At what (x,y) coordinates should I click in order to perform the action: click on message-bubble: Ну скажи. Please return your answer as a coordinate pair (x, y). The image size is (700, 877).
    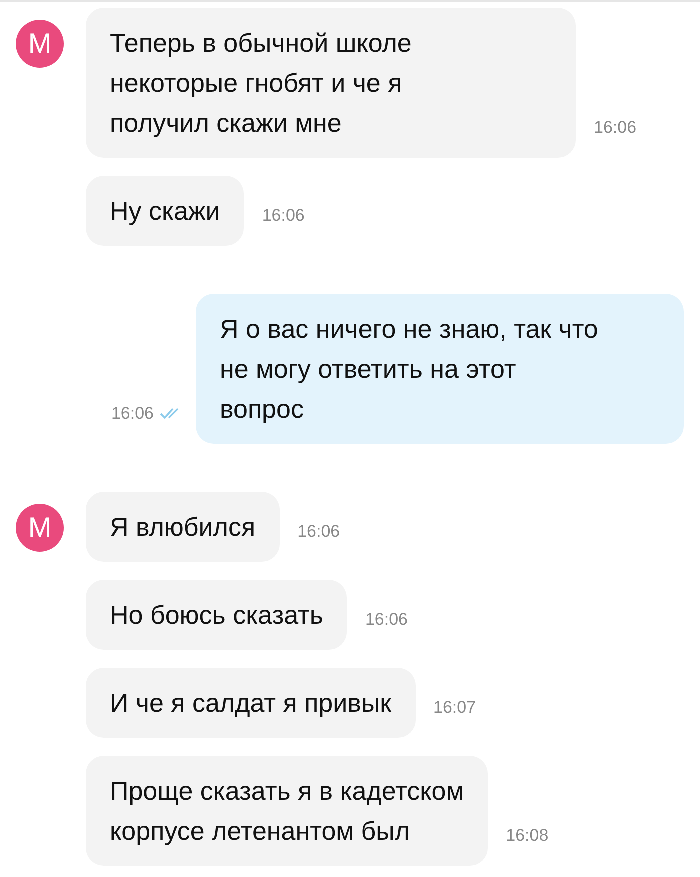
    Looking at the image, I should click on (165, 211).